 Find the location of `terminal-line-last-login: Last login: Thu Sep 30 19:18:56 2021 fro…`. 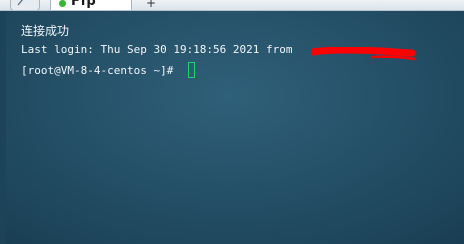

terminal-line-last-login: Last login: Thu Sep 30 19:18:56 2021 fro… is located at coordinates (160, 49).